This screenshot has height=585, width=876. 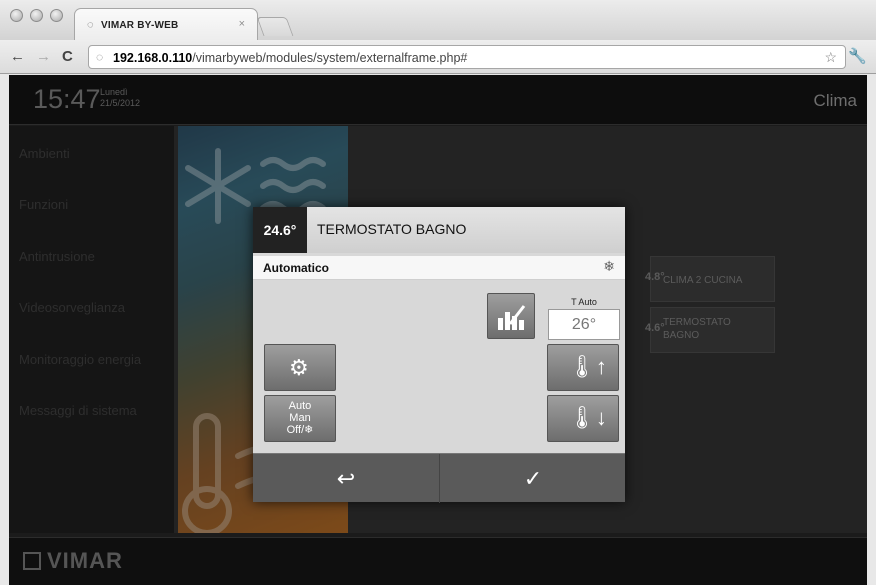 I want to click on heat-cool-icon: ❄, so click(x=609, y=266).